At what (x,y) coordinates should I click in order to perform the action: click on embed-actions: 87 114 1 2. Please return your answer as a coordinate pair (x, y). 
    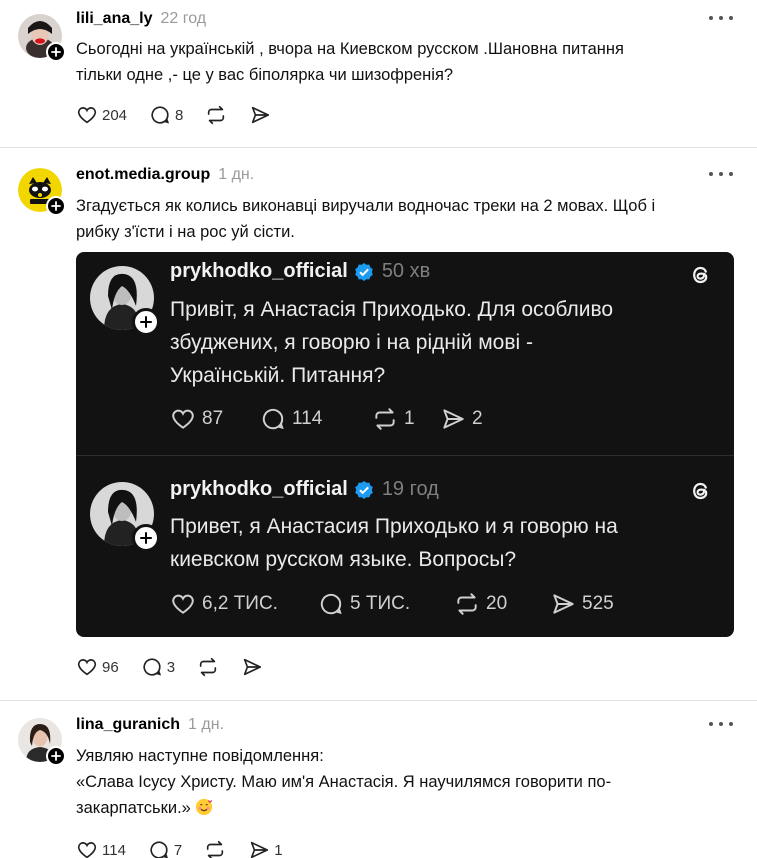
    Looking at the image, I should click on (326, 419).